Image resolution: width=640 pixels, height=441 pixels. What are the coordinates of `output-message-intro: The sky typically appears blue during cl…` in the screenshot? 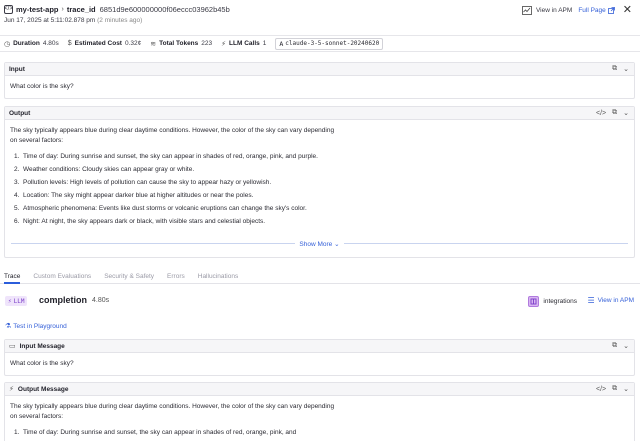 It's located at (172, 411).